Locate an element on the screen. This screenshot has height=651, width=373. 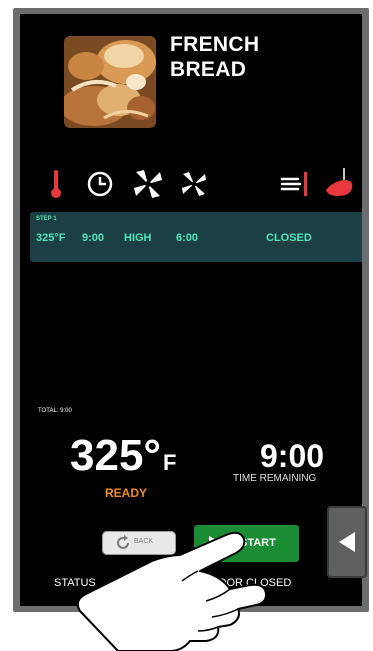
ready-status: READY is located at coordinates (126, 493).